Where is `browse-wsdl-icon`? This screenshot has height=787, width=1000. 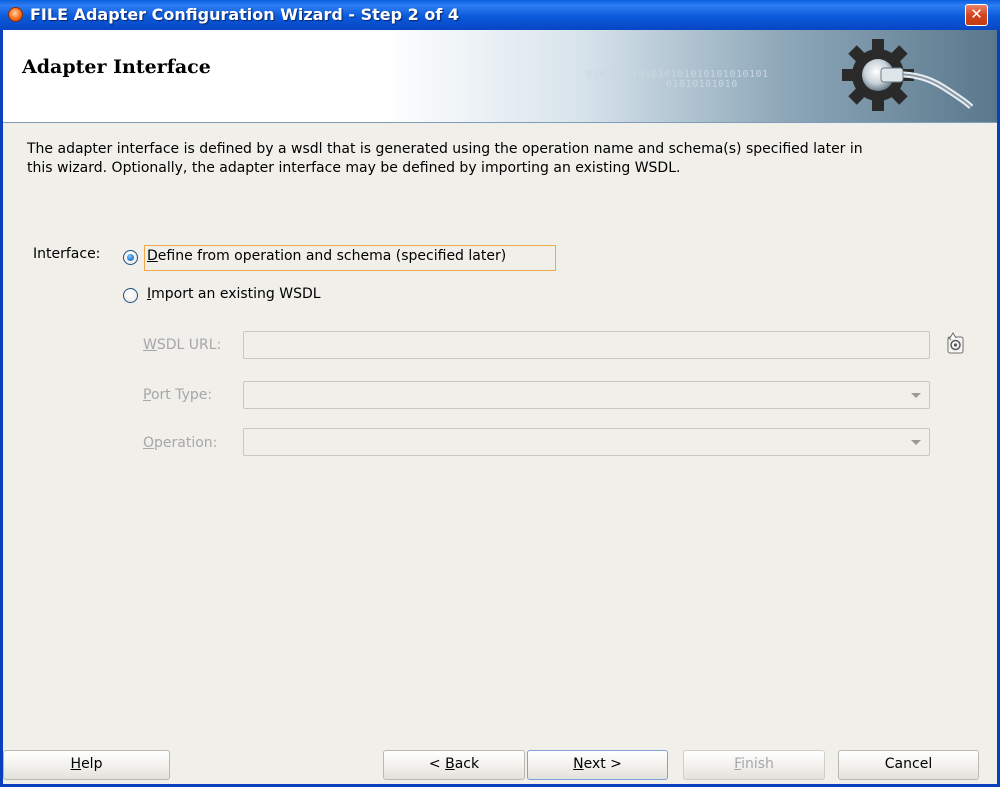
browse-wsdl-icon is located at coordinates (956, 344).